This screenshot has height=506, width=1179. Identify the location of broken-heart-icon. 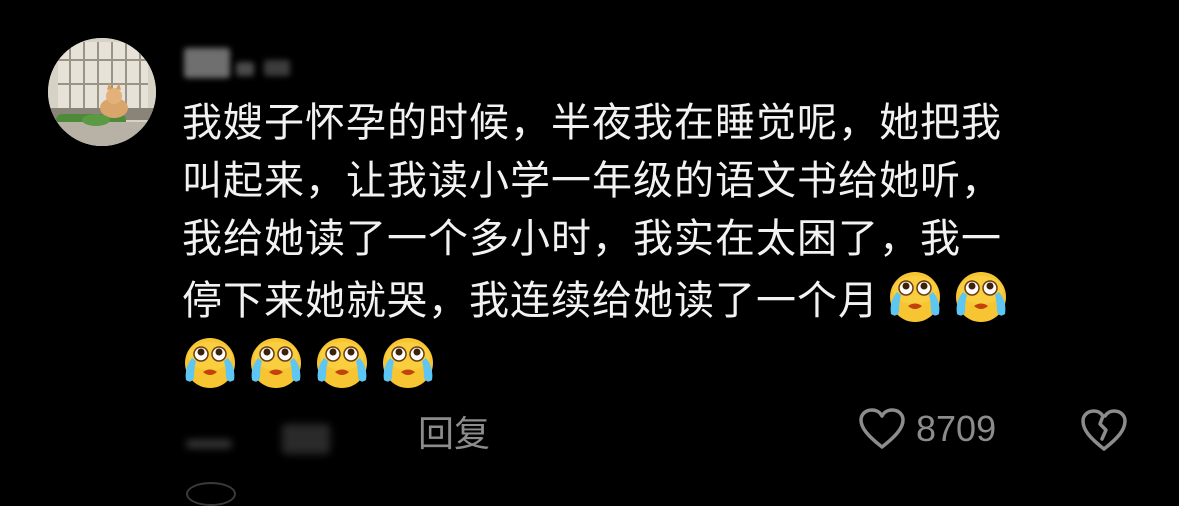
(1104, 430).